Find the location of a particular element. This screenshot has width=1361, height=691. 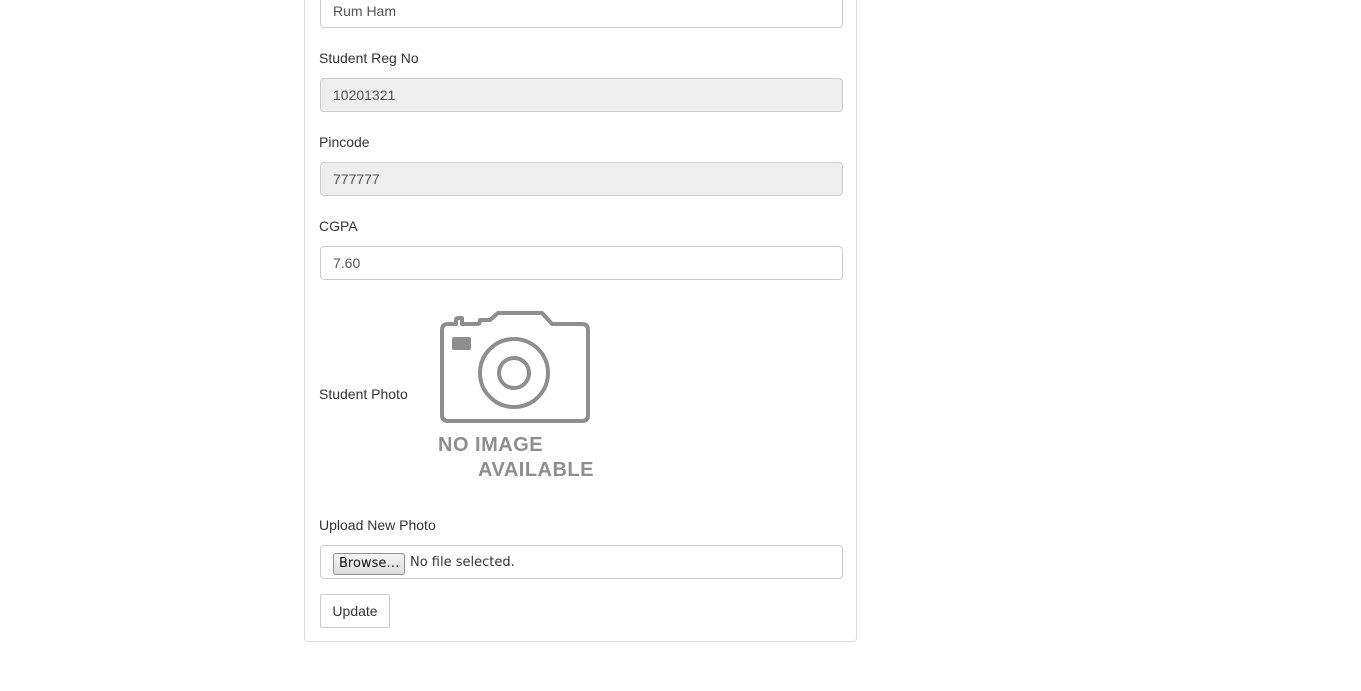

camera-icon is located at coordinates (515, 367).